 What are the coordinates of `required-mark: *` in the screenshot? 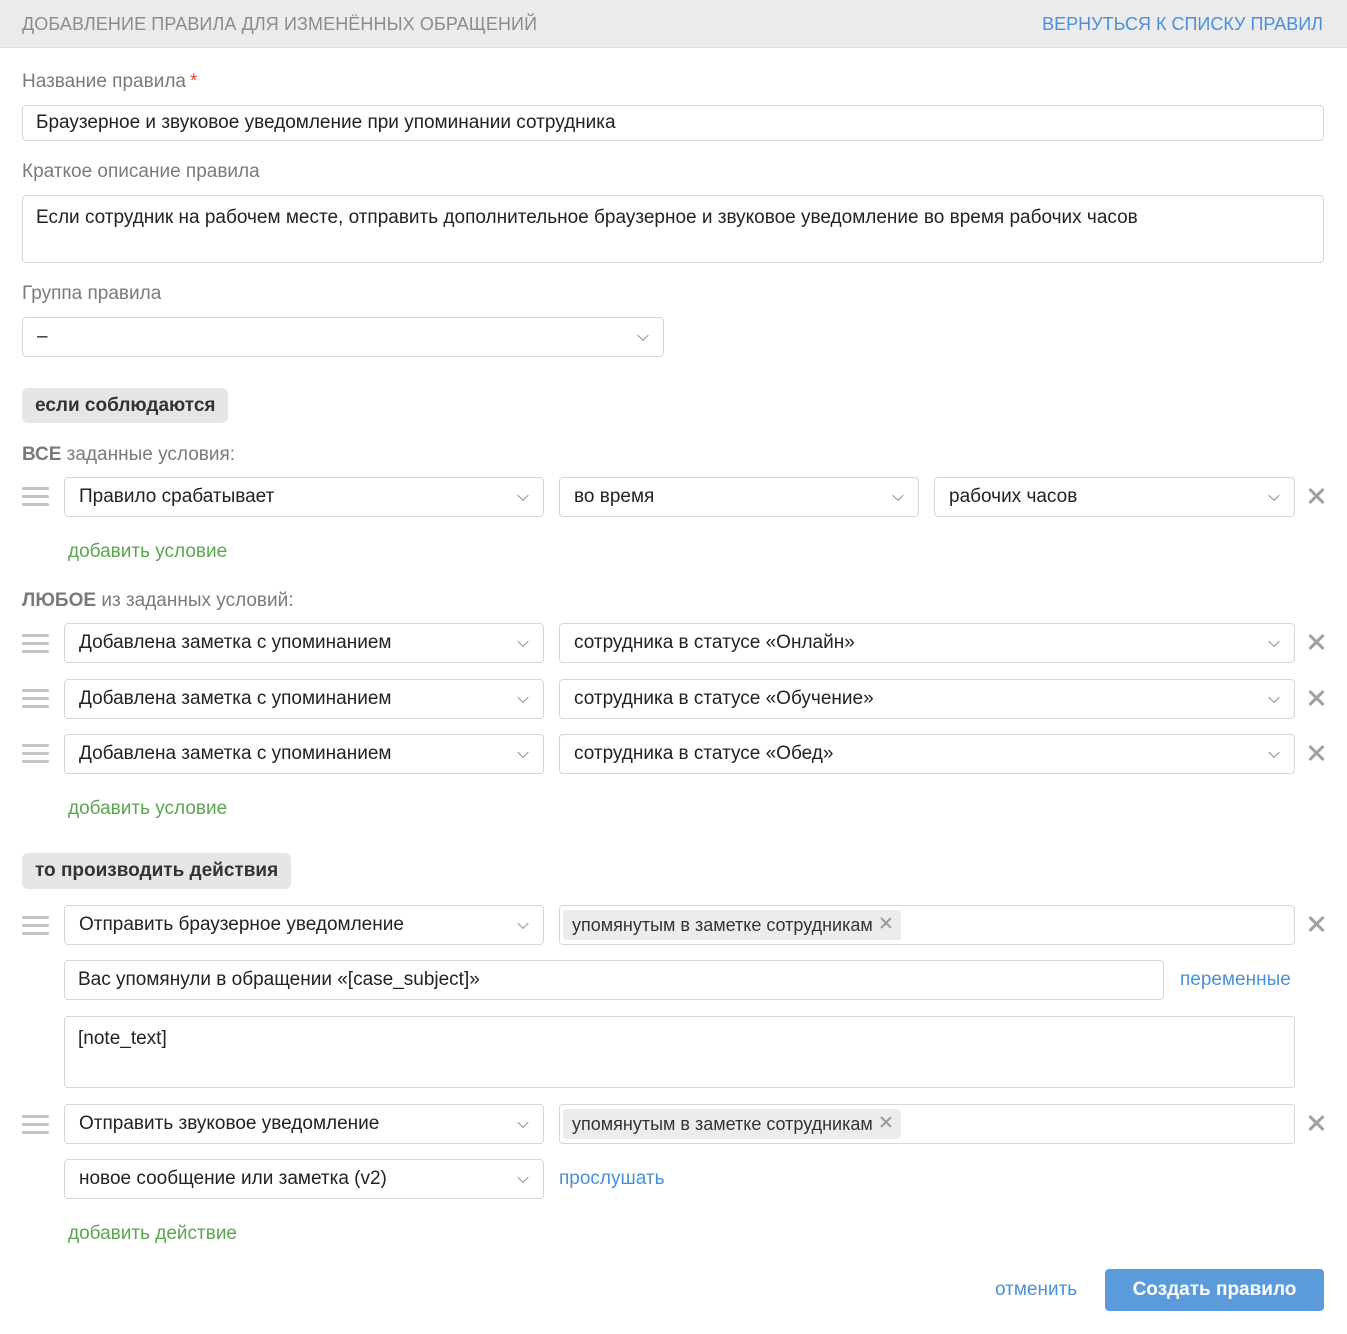 It's located at (193, 81).